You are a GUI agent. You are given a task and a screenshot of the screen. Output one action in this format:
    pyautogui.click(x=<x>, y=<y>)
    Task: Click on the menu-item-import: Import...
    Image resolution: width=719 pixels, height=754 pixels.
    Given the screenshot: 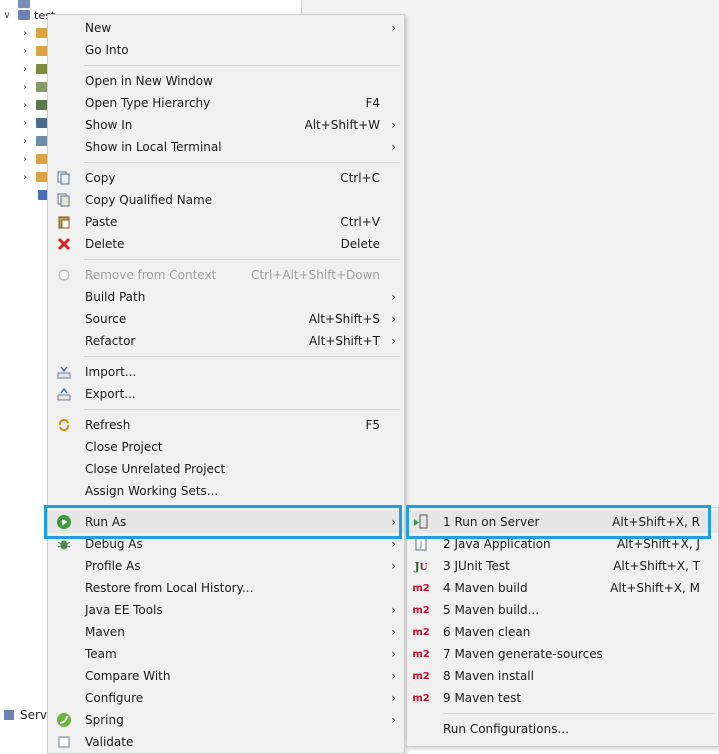 What is the action you would take?
    pyautogui.click(x=226, y=372)
    